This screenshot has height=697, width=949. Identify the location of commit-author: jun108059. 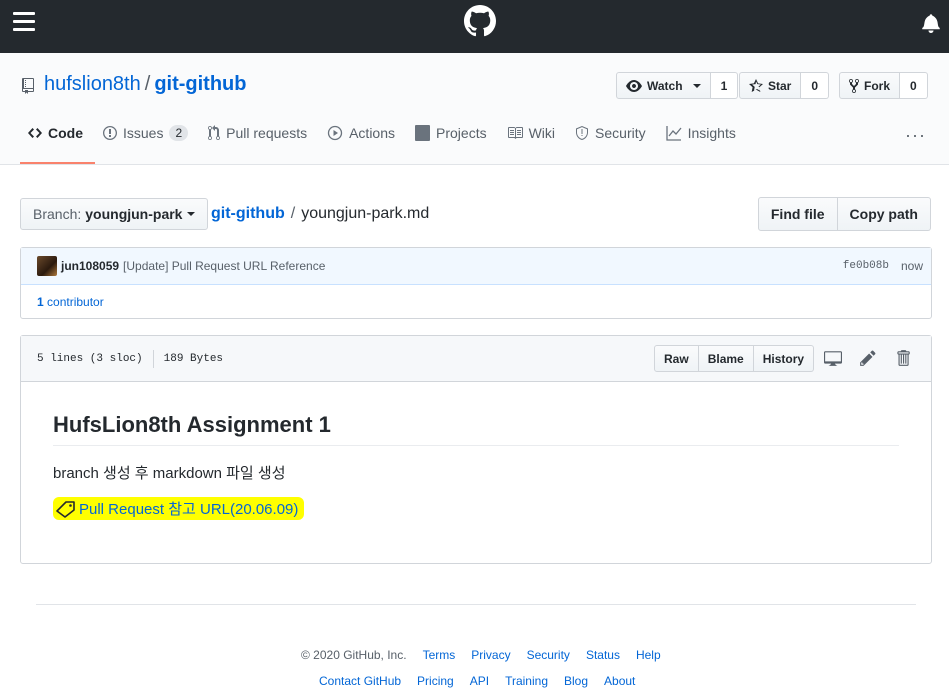
(90, 266).